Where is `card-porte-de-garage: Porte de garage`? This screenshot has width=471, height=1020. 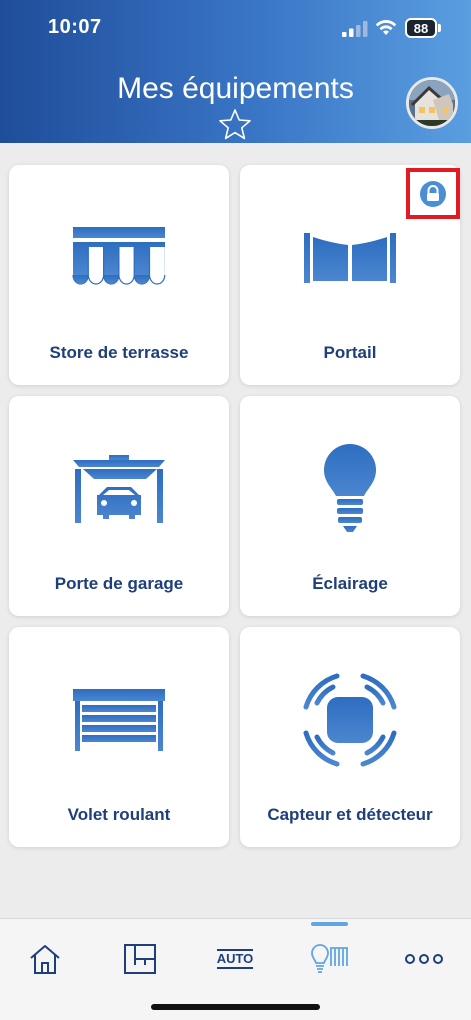 card-porte-de-garage: Porte de garage is located at coordinates (119, 506).